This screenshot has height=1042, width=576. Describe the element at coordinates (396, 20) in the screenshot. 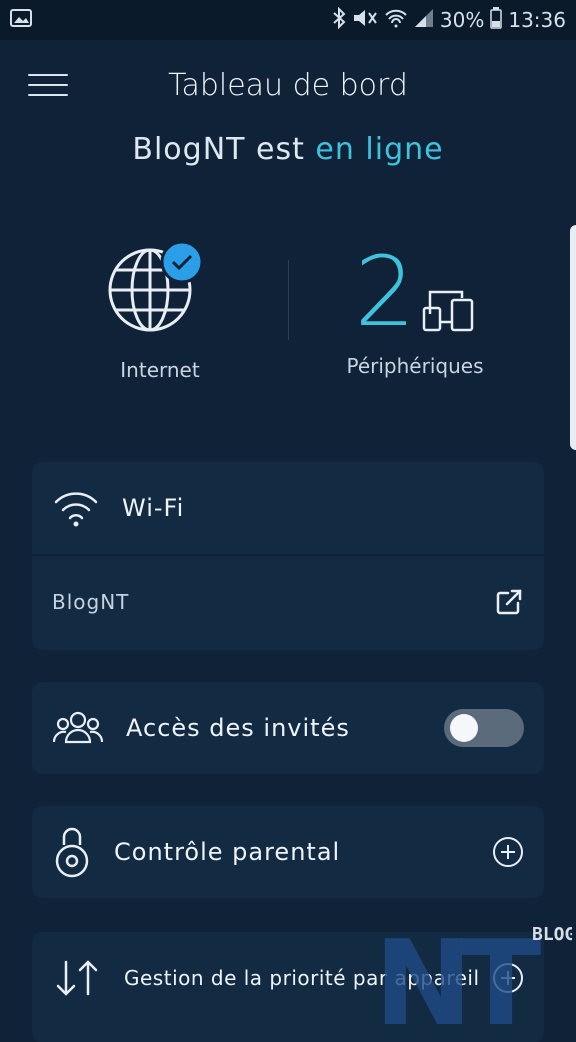

I see `wifi-signal-icon` at that location.